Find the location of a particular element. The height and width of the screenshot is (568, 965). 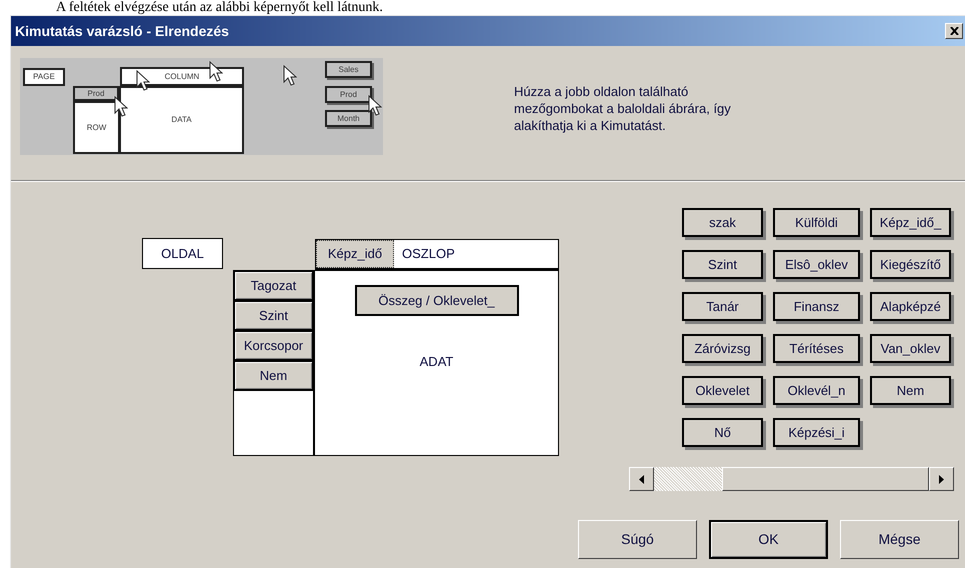

scroll-left-button is located at coordinates (641, 479).